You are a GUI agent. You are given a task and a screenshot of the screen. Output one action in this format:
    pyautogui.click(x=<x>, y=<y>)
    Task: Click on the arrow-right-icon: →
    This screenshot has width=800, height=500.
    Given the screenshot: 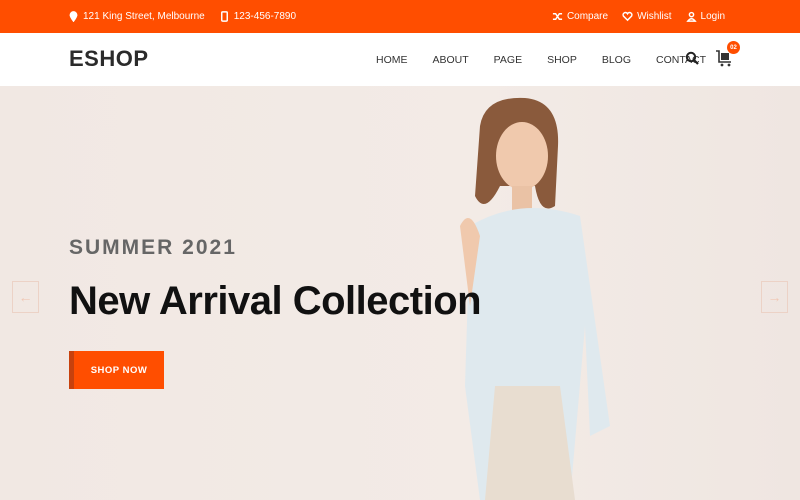 What is the action you would take?
    pyautogui.click(x=774, y=297)
    